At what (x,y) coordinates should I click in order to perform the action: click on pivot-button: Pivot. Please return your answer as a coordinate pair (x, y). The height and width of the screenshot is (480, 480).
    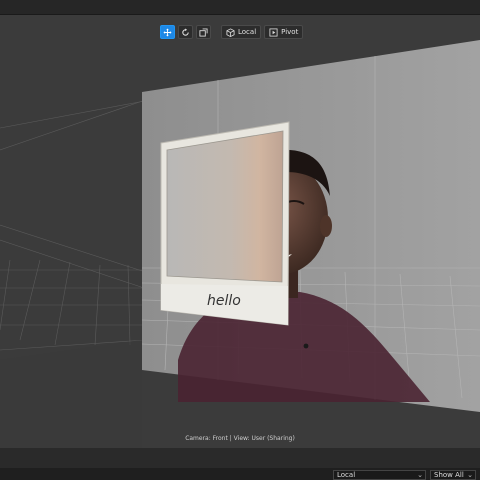
    Looking at the image, I should click on (284, 32).